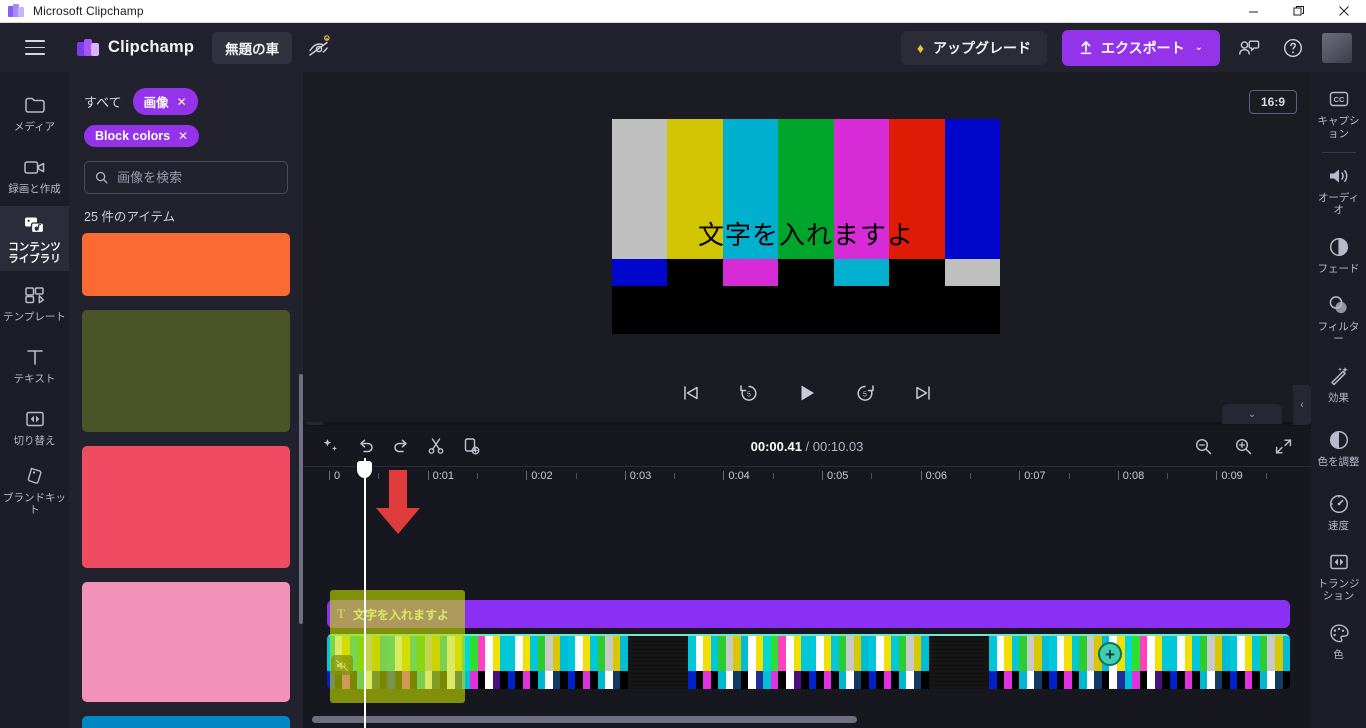  I want to click on export-label: エクスポート, so click(1143, 47).